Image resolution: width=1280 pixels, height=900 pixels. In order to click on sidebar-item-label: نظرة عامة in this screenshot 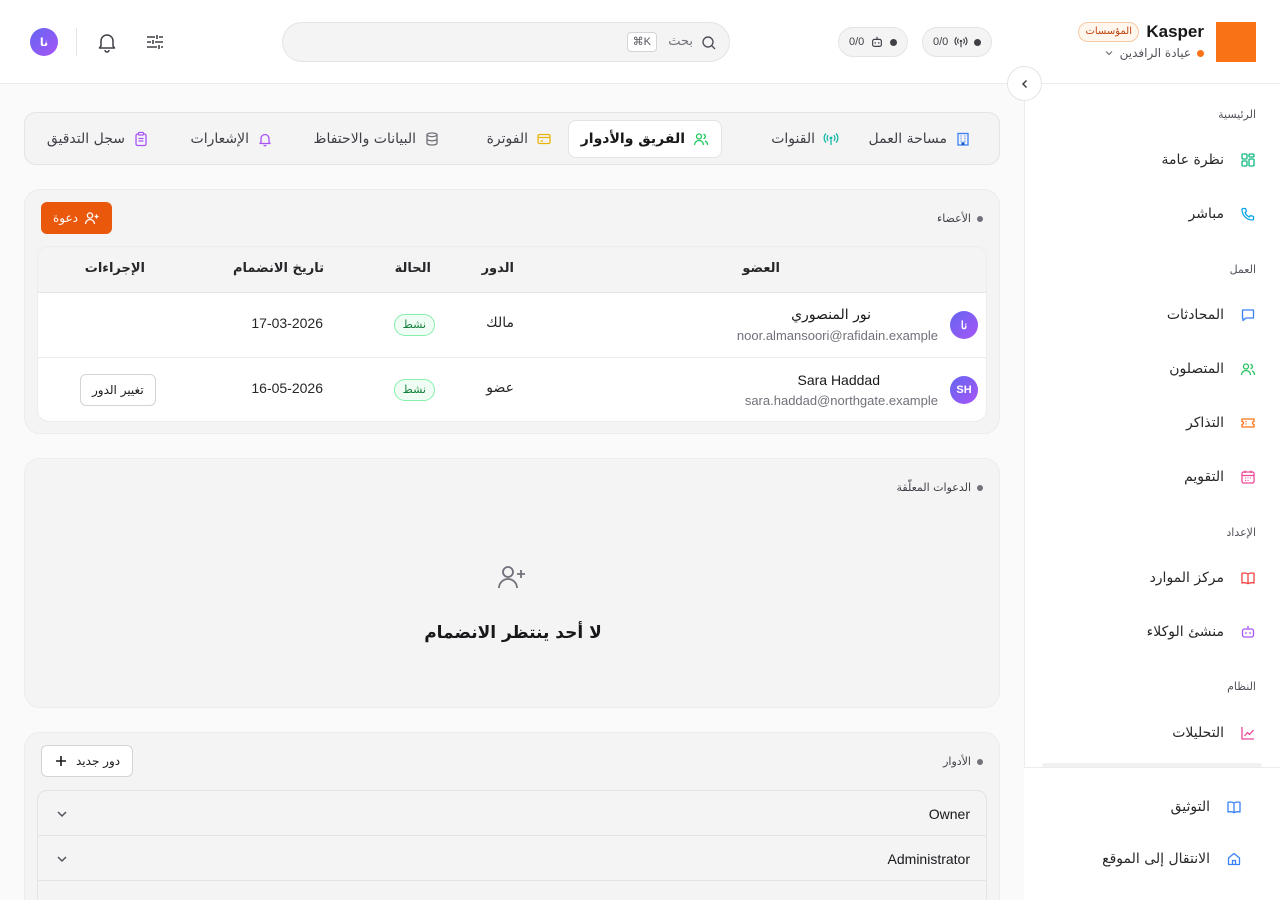, I will do `click(1192, 160)`.